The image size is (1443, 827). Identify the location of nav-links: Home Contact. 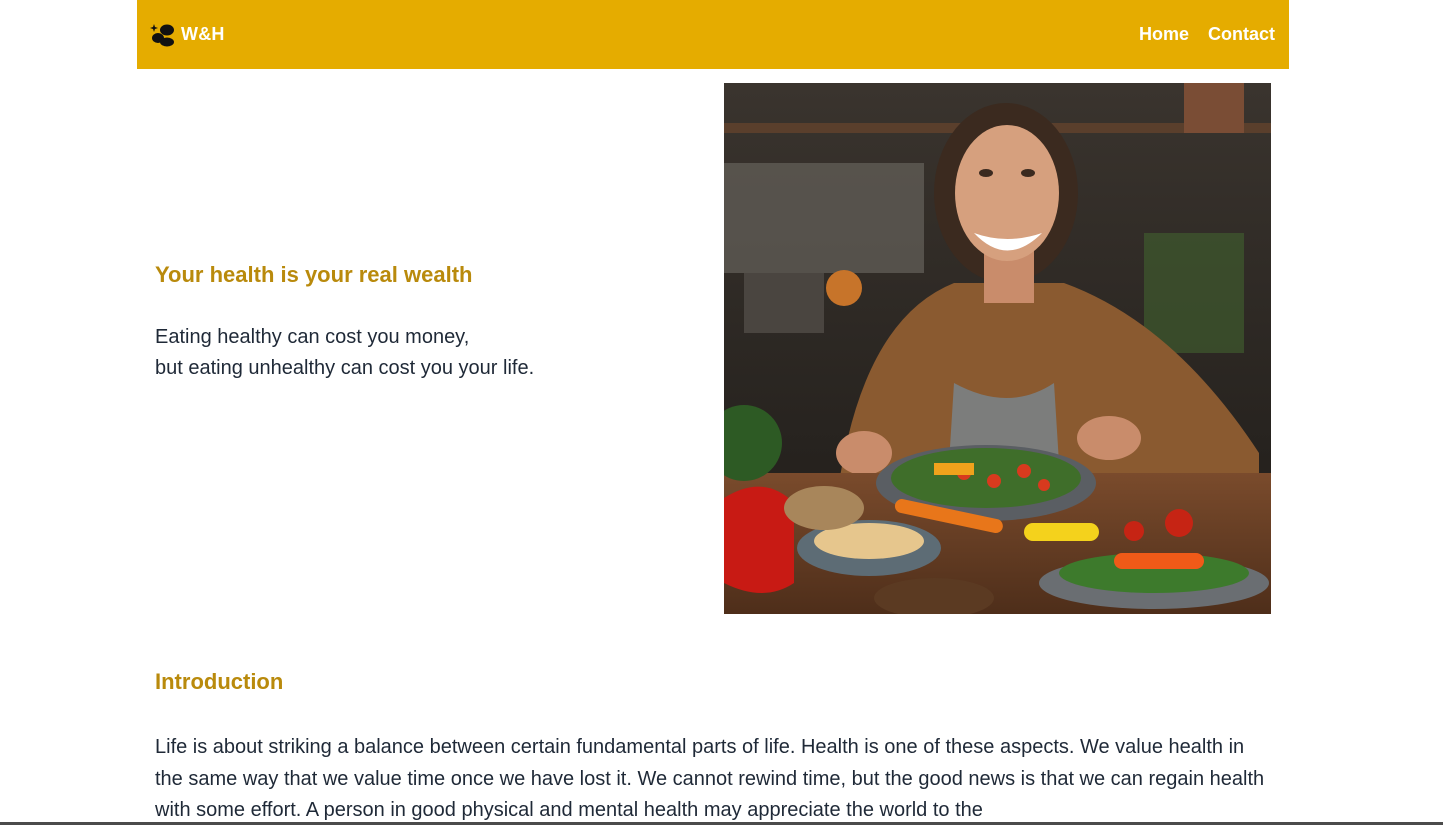
(1207, 34).